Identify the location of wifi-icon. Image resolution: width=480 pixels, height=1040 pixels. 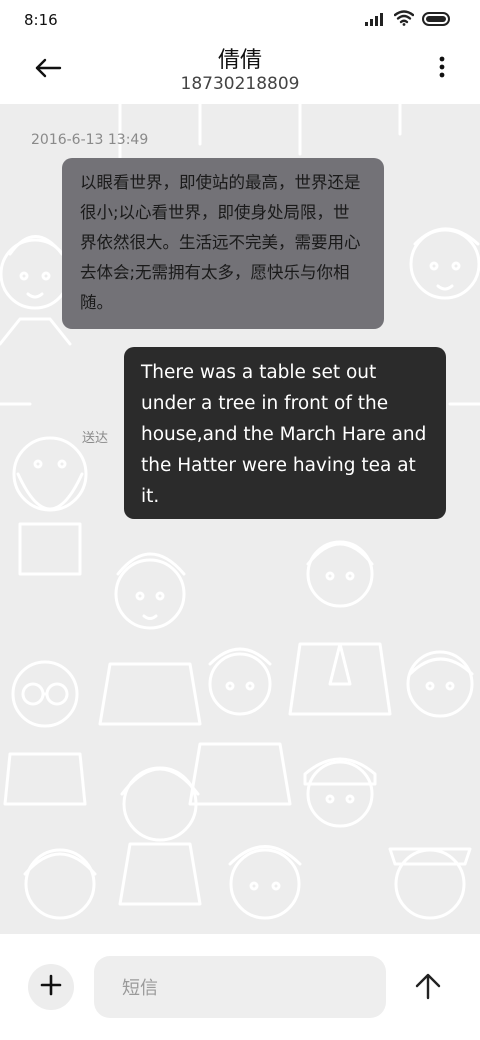
(404, 20).